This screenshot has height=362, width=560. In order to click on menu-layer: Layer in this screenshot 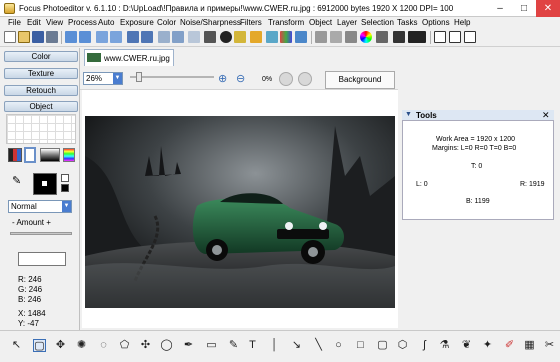, I will do `click(347, 22)`.